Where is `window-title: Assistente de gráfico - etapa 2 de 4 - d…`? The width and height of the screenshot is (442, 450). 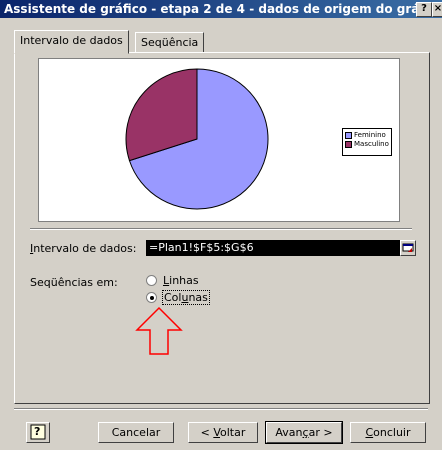 window-title: Assistente de gráfico - etapa 2 de 4 - d… is located at coordinates (223, 9).